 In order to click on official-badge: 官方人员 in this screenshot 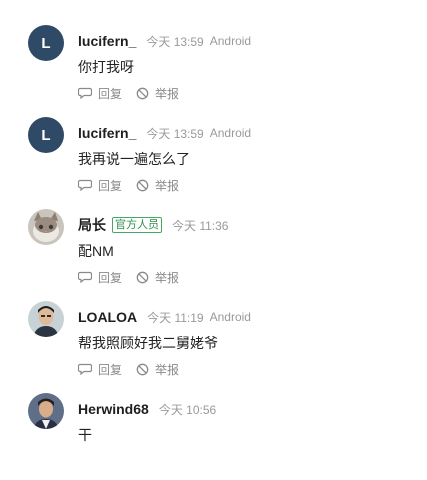, I will do `click(137, 225)`.